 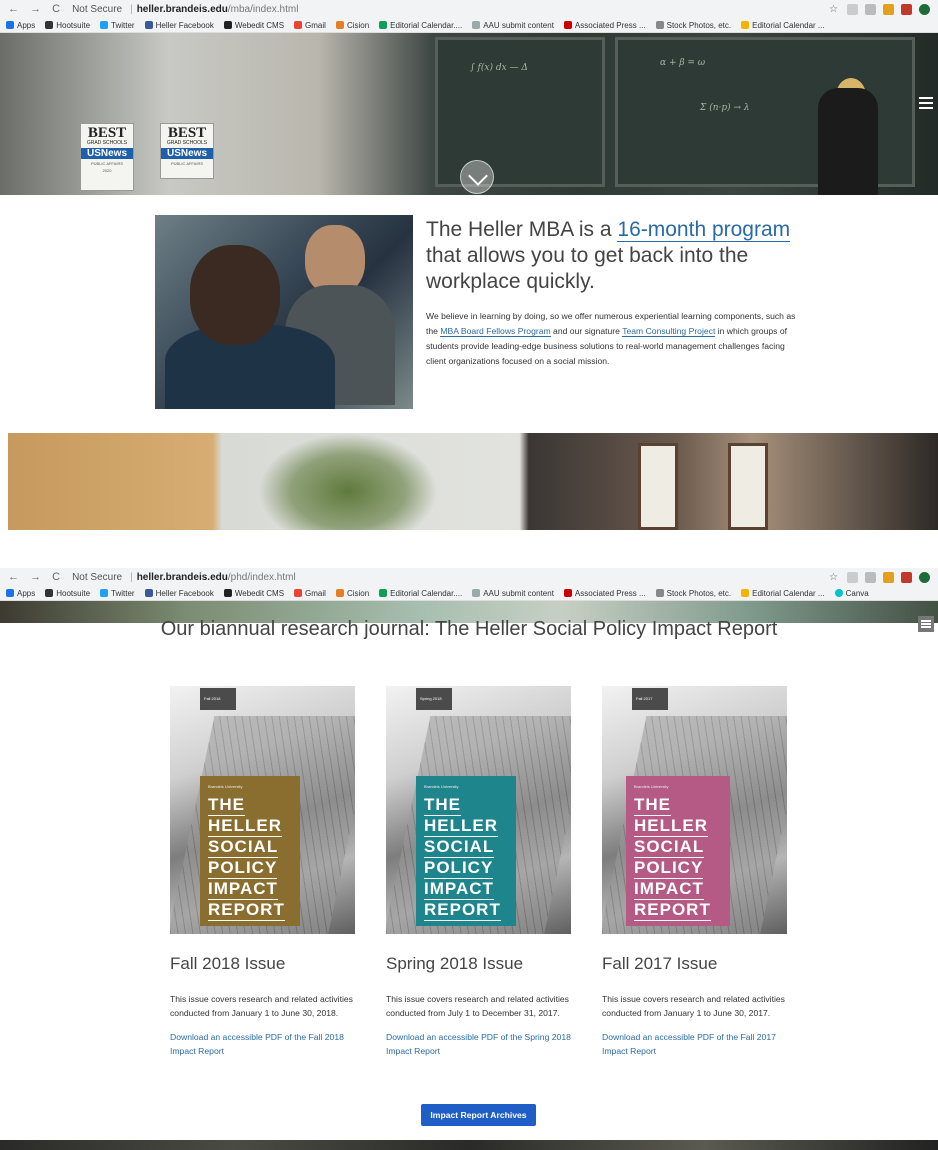 What do you see at coordinates (261, 577) in the screenshot?
I see `url-path: /phd/index.html` at bounding box center [261, 577].